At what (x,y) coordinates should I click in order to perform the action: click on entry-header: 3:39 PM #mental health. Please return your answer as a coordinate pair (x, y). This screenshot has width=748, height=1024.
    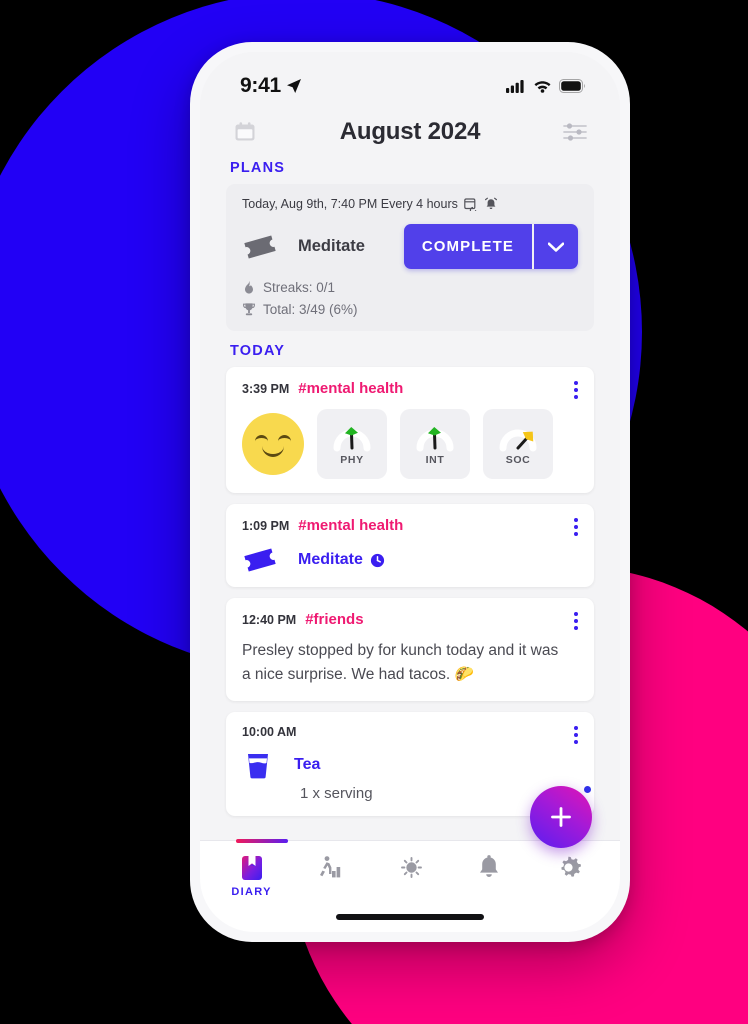
    Looking at the image, I should click on (410, 388).